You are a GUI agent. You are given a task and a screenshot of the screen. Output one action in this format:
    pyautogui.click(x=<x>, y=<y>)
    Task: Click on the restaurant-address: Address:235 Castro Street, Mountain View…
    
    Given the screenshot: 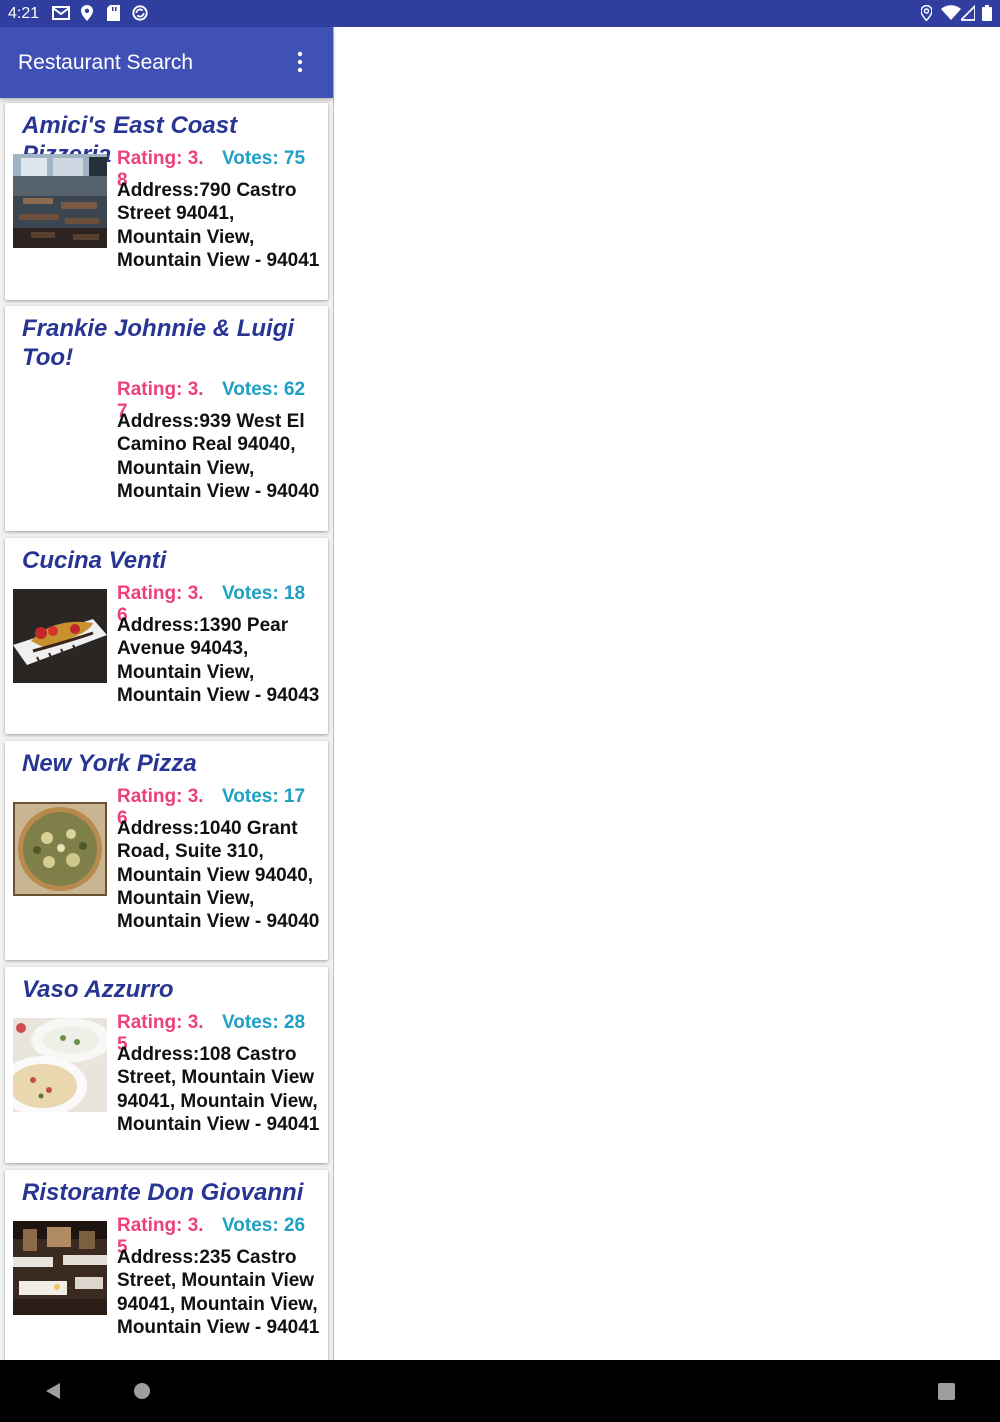 What is the action you would take?
    pyautogui.click(x=218, y=1292)
    